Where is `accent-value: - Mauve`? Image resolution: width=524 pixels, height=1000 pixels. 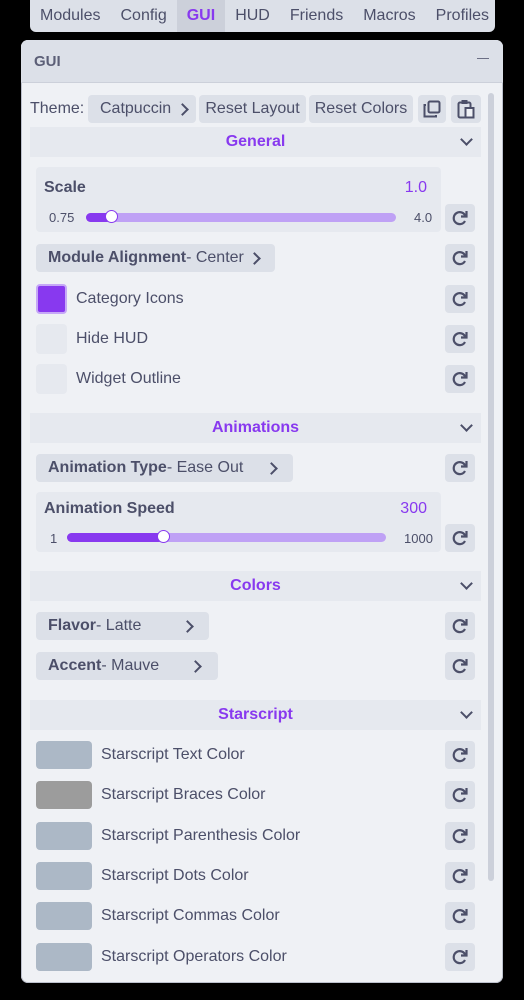 accent-value: - Mauve is located at coordinates (130, 665).